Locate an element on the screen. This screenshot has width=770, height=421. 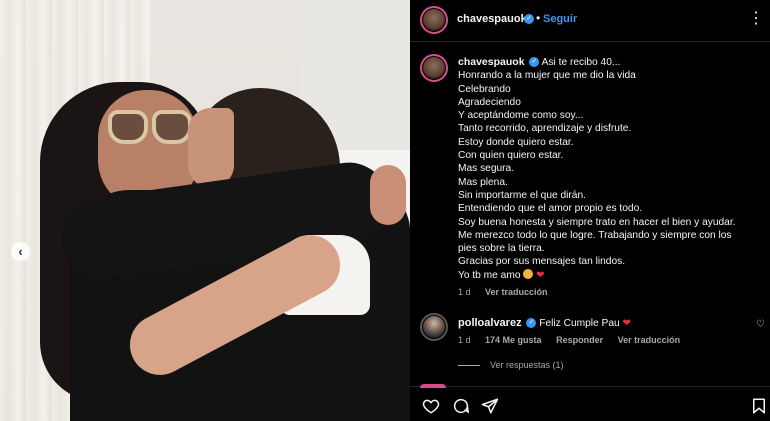
author-avatar is located at coordinates (434, 20).